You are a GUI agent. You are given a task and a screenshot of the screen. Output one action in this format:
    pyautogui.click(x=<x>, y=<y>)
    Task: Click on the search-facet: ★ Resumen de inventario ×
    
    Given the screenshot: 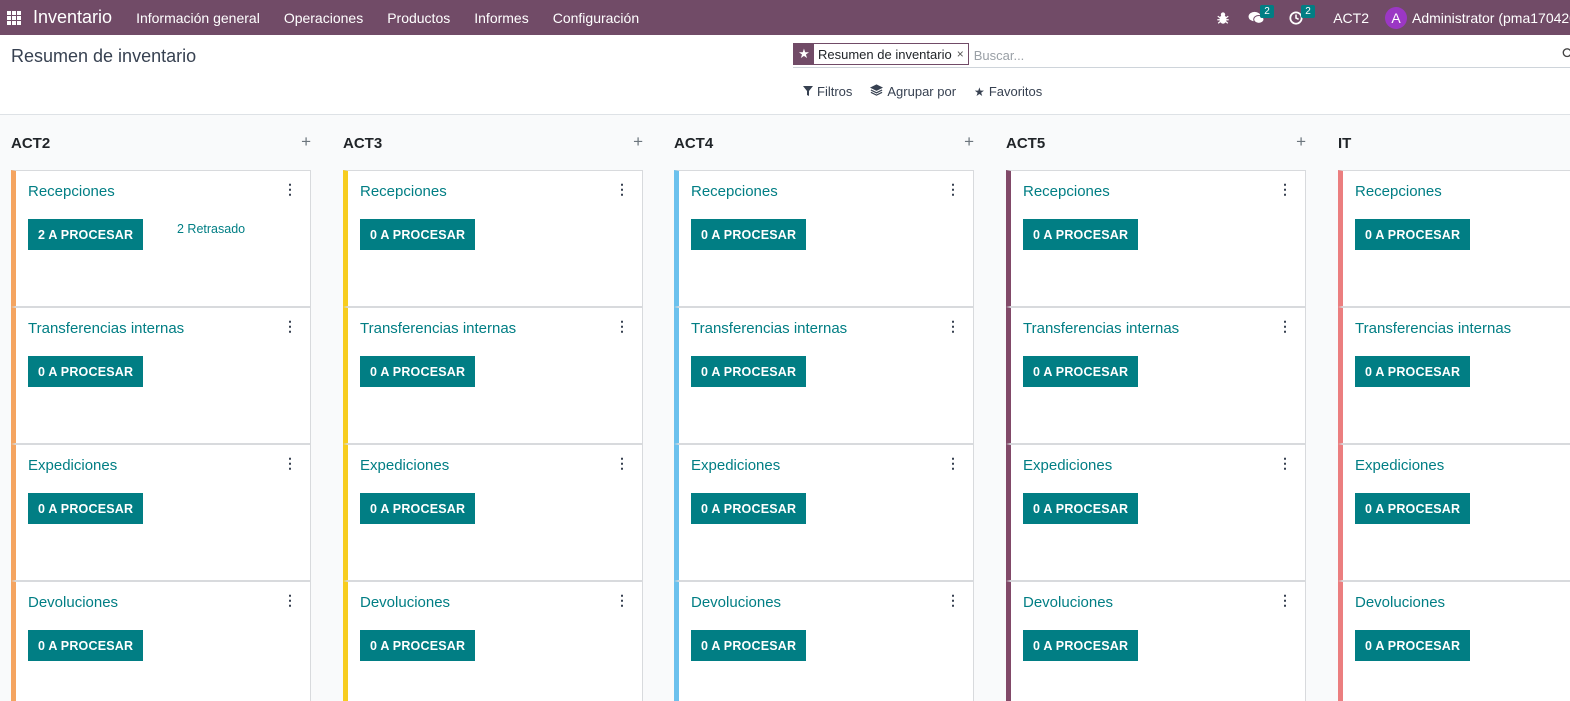 What is the action you would take?
    pyautogui.click(x=881, y=54)
    